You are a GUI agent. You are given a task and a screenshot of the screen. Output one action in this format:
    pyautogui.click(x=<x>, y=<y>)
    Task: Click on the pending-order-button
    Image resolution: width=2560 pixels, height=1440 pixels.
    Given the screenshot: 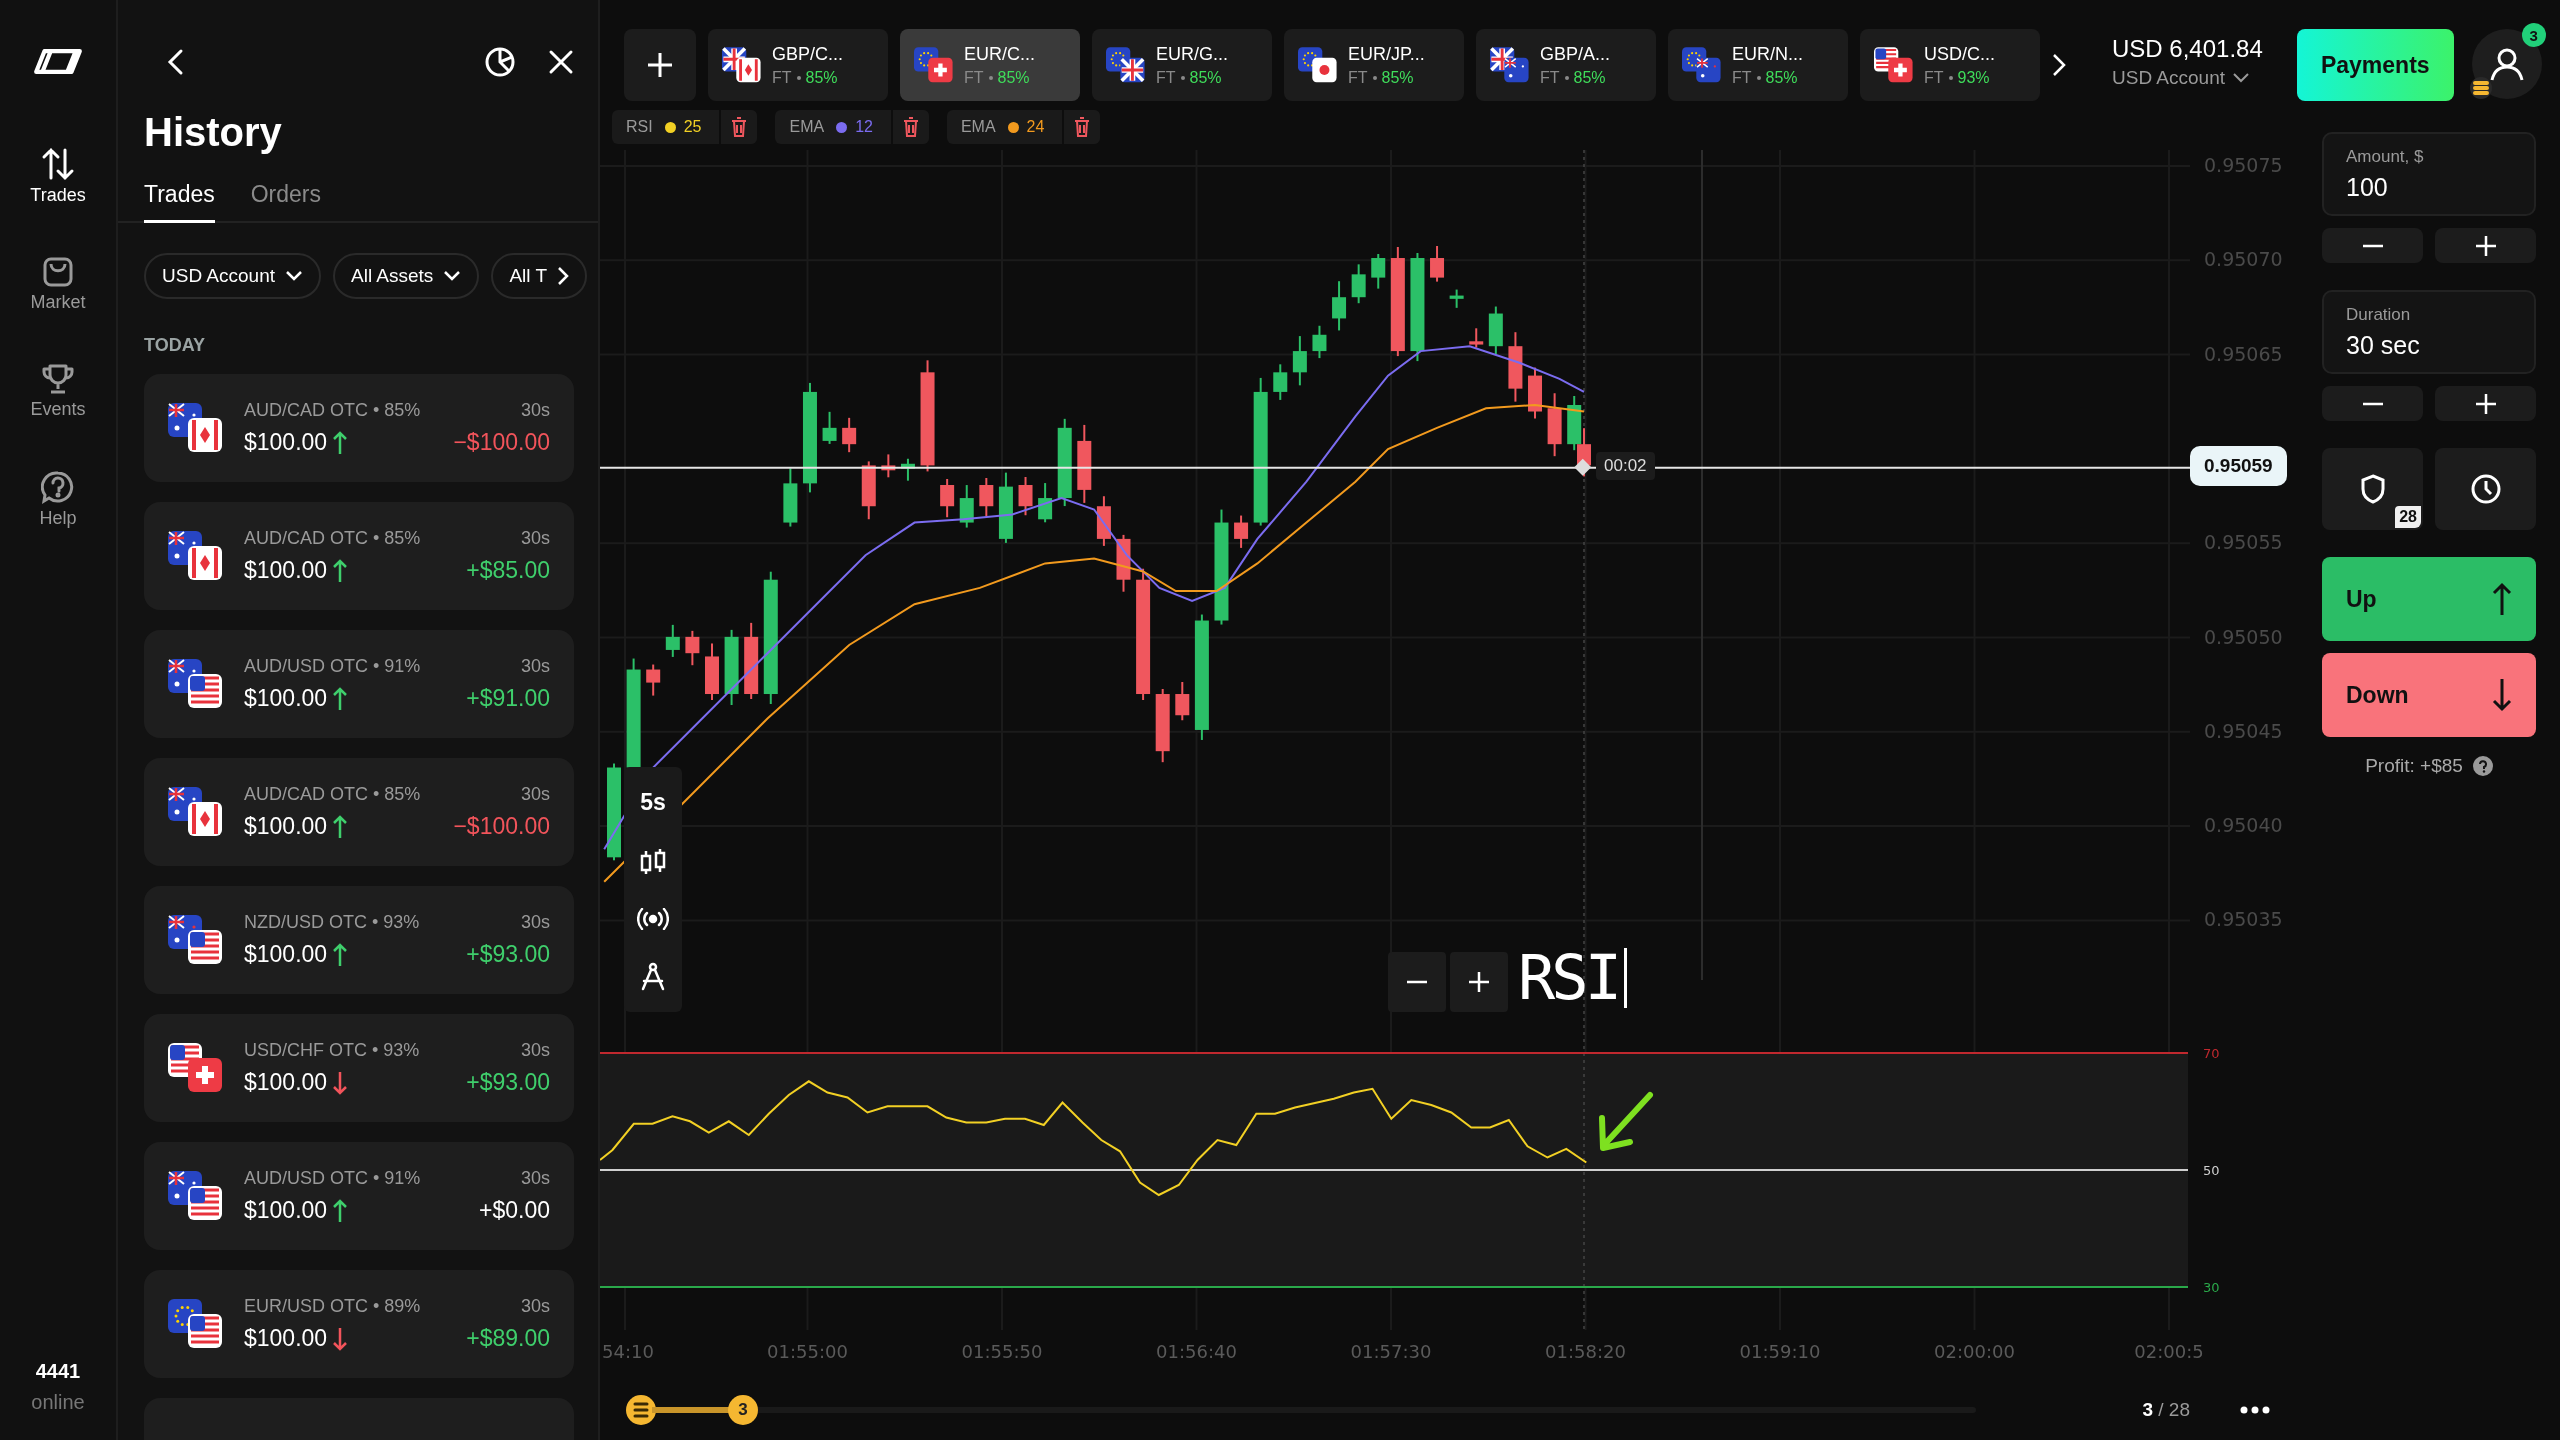 What is the action you would take?
    pyautogui.click(x=2485, y=489)
    